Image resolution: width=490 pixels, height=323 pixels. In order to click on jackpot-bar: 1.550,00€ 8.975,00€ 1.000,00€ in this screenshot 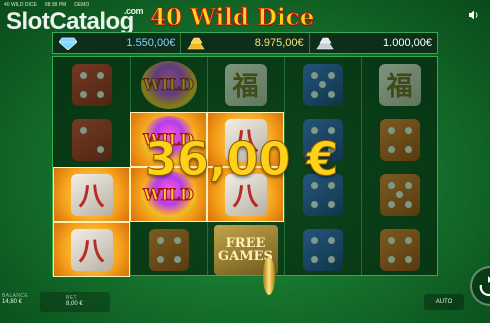, I will do `click(245, 43)`.